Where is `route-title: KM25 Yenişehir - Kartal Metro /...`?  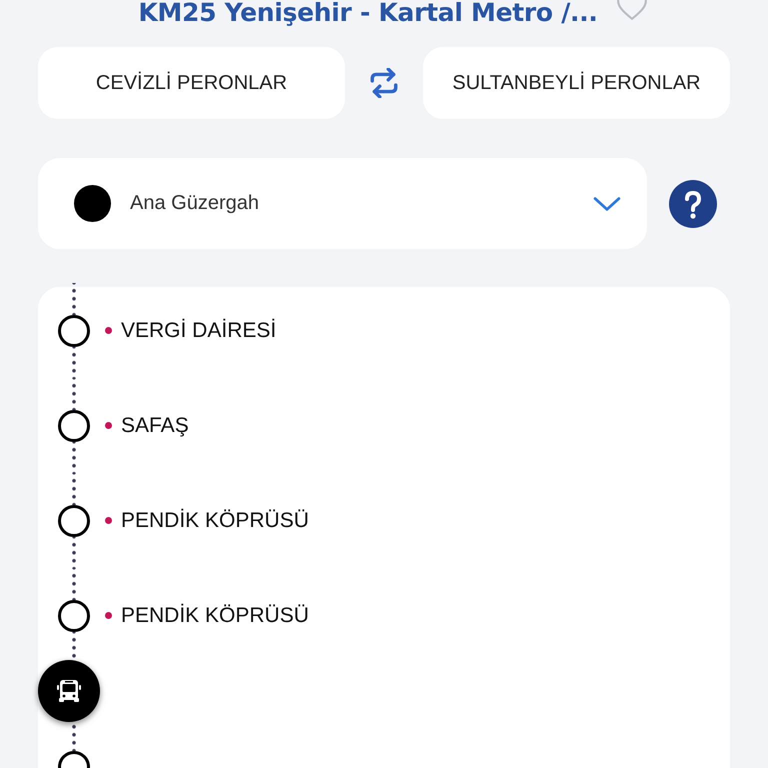 route-title: KM25 Yenişehir - Kartal Metro /... is located at coordinates (368, 13).